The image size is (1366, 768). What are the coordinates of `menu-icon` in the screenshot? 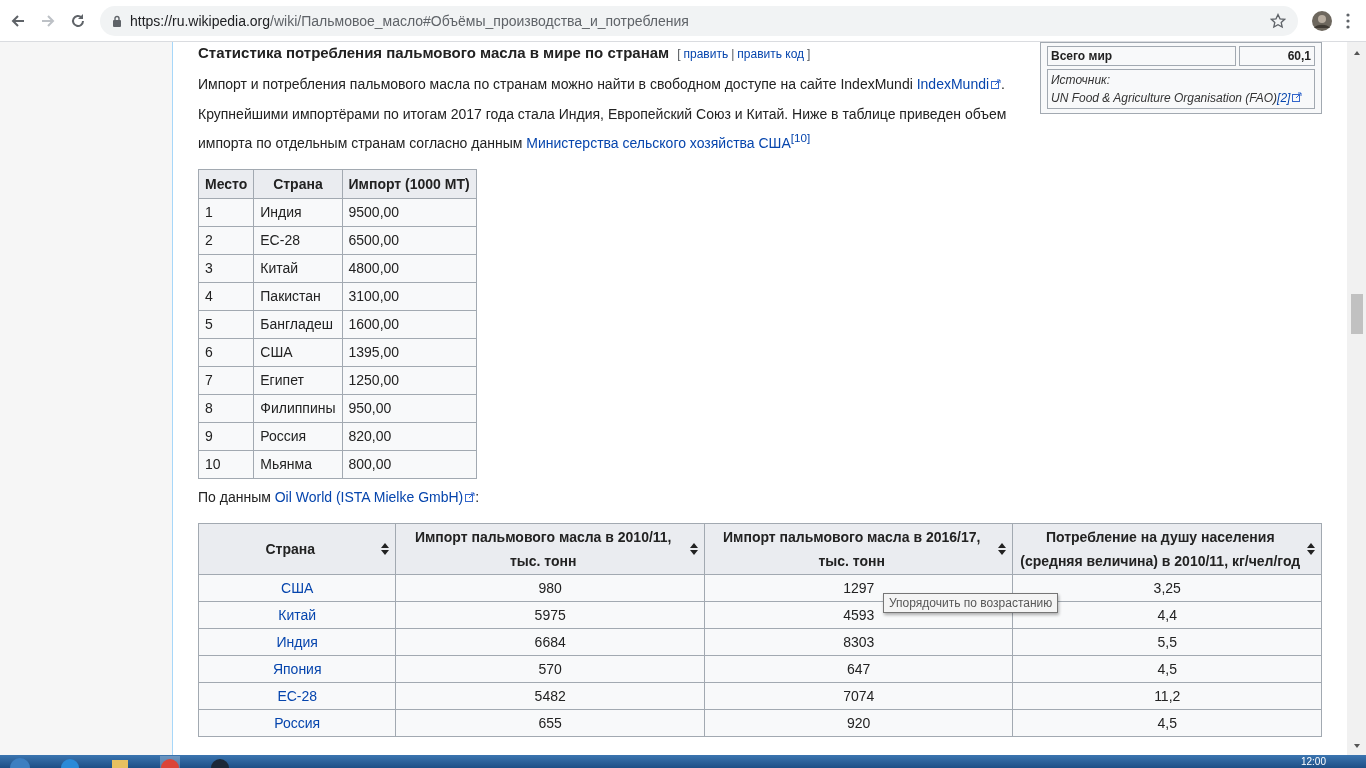 It's located at (1348, 20).